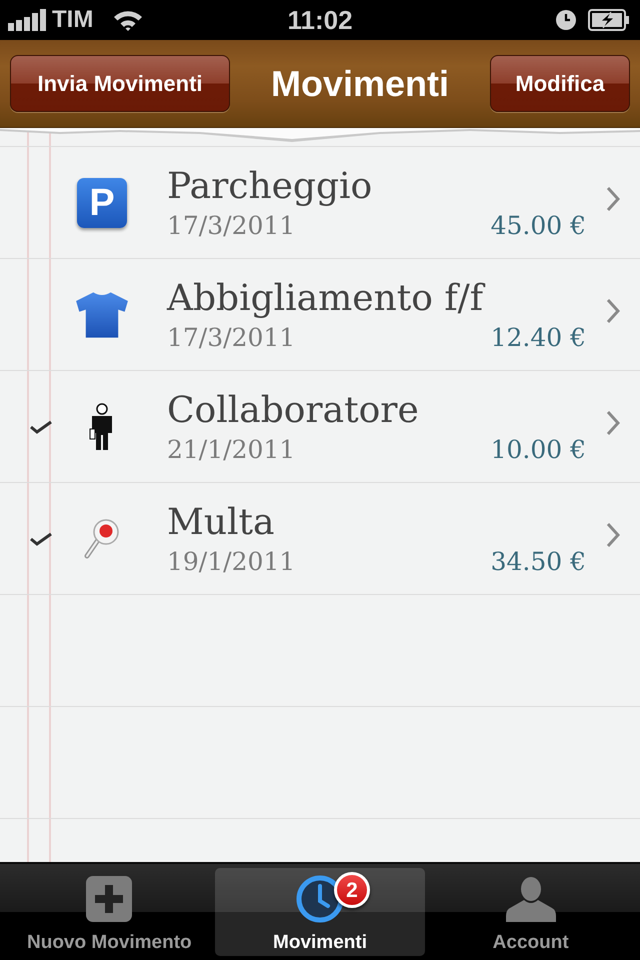 This screenshot has height=960, width=640. What do you see at coordinates (231, 562) in the screenshot?
I see `movement-date: 19/1/2011` at bounding box center [231, 562].